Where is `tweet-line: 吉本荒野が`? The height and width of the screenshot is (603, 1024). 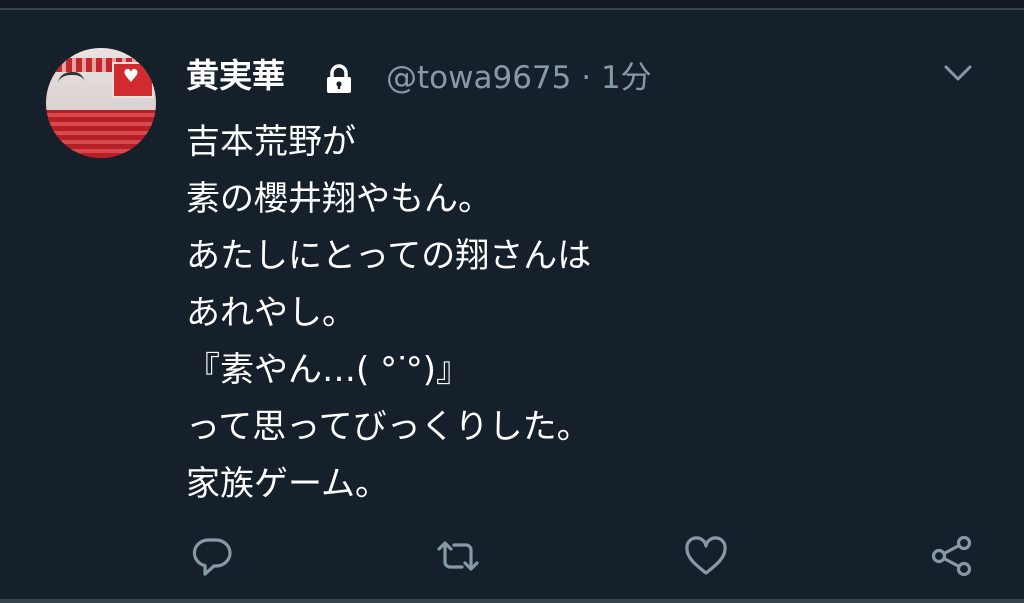
tweet-line: 吉本荒野が is located at coordinates (271, 142).